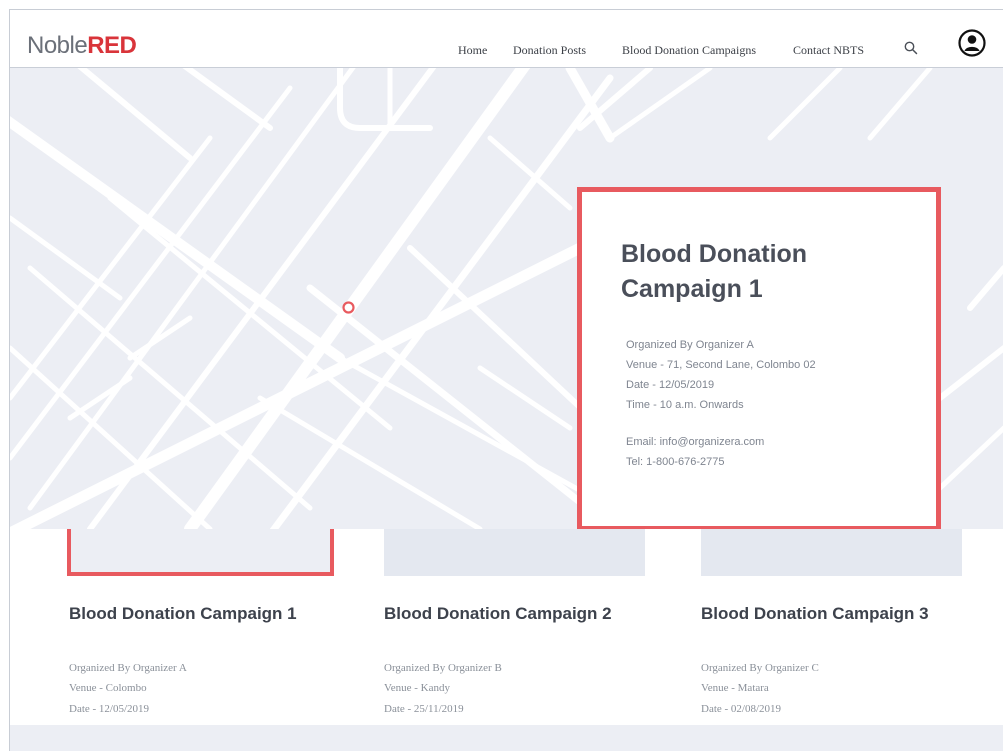  What do you see at coordinates (690, 345) in the screenshot?
I see `featured-organizer: Organized By Organizer A` at bounding box center [690, 345].